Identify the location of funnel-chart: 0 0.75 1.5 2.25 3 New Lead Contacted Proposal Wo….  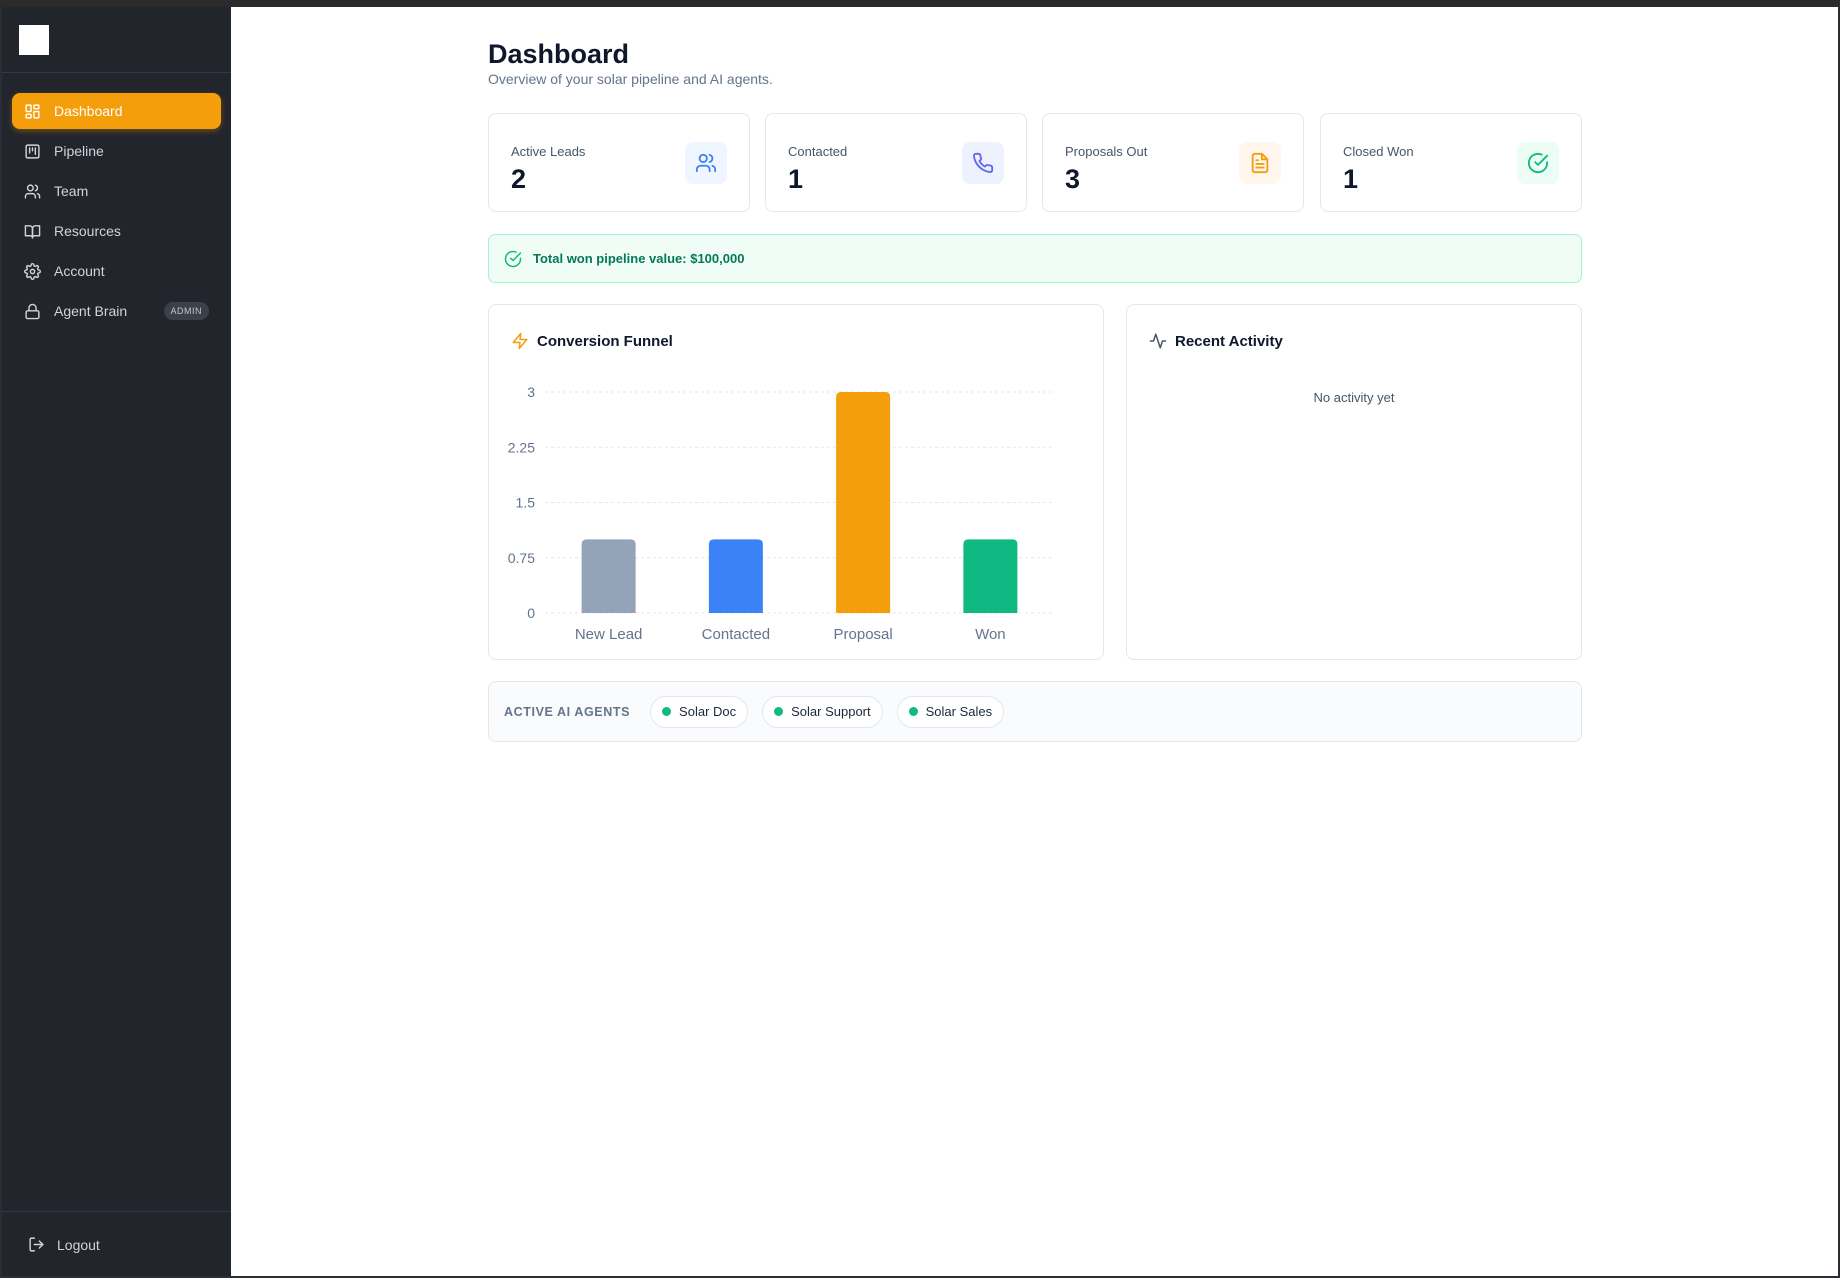
(781, 513).